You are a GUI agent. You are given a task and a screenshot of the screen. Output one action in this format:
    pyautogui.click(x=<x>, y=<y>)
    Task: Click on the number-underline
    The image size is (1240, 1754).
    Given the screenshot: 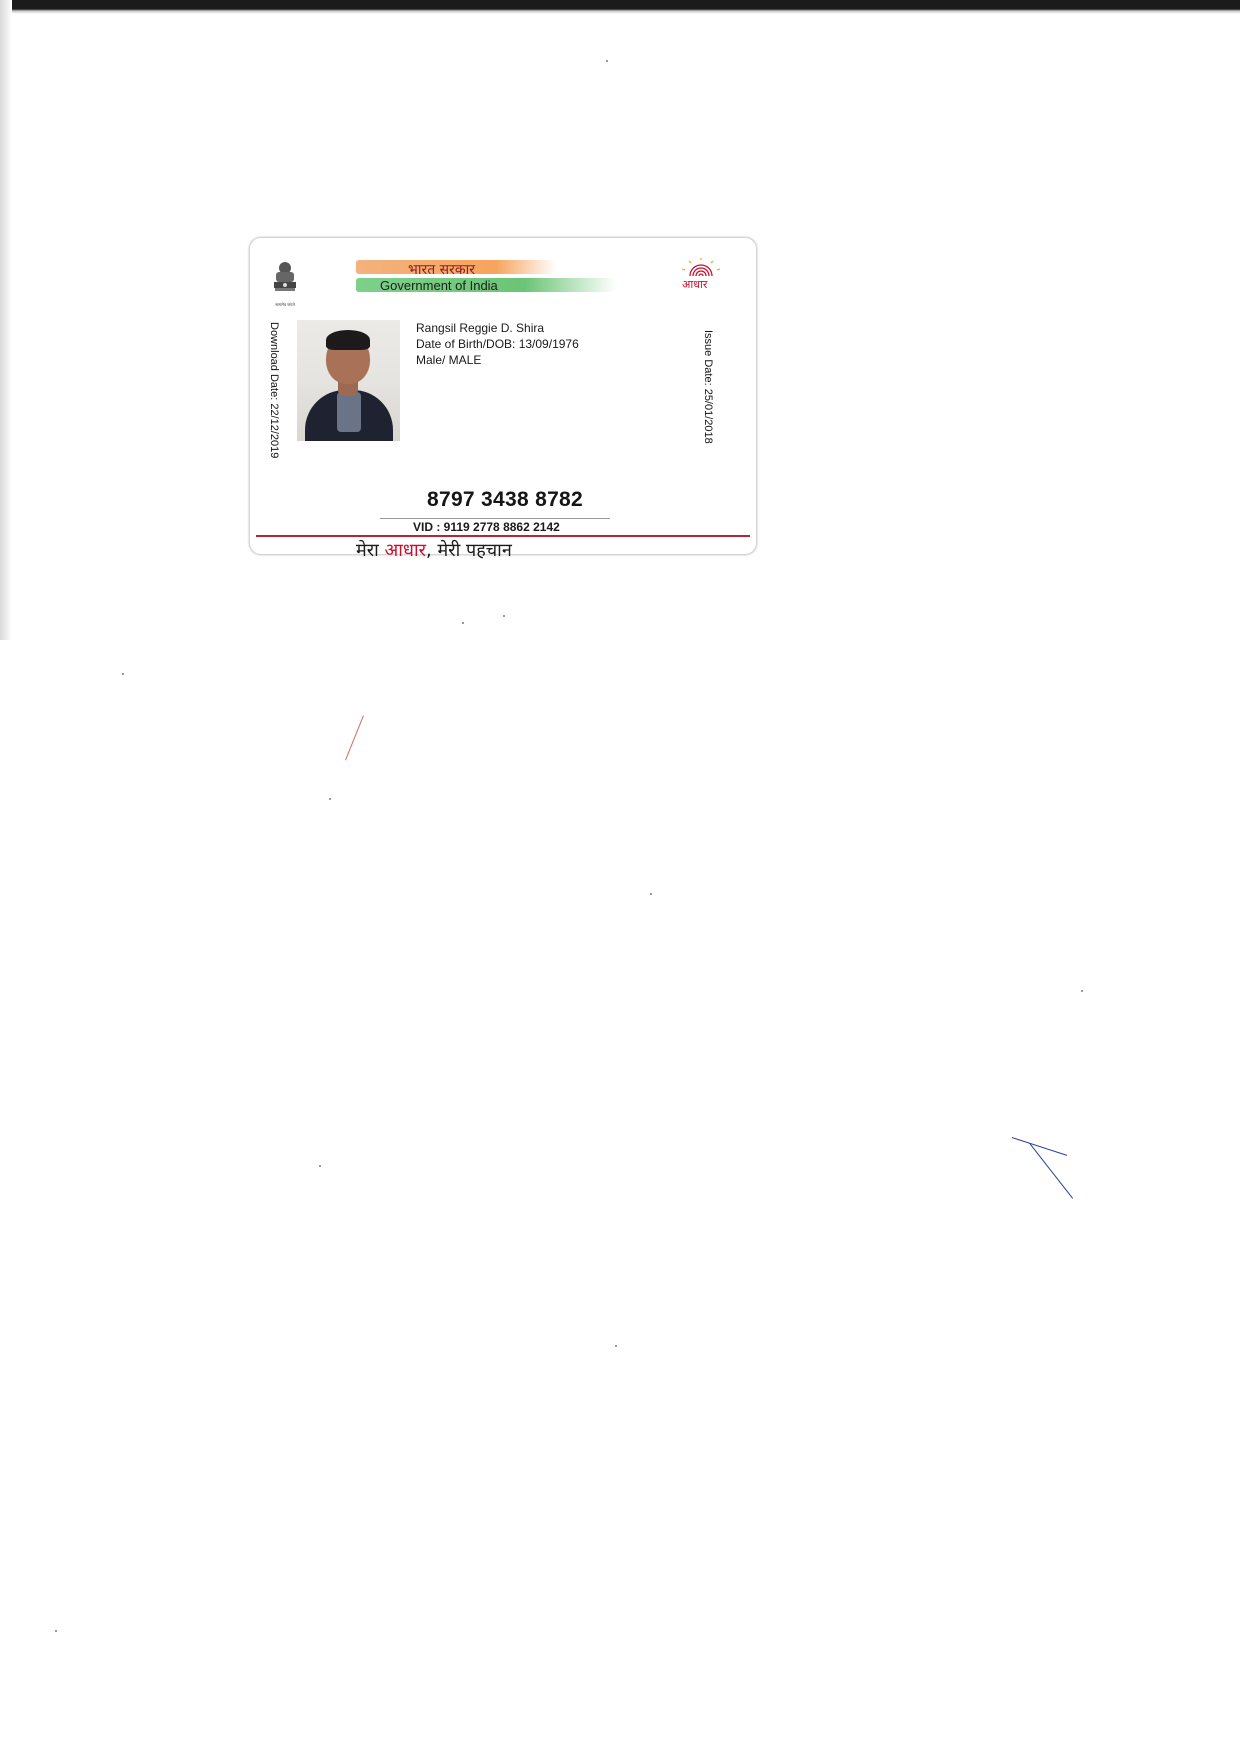 What is the action you would take?
    pyautogui.click(x=495, y=518)
    